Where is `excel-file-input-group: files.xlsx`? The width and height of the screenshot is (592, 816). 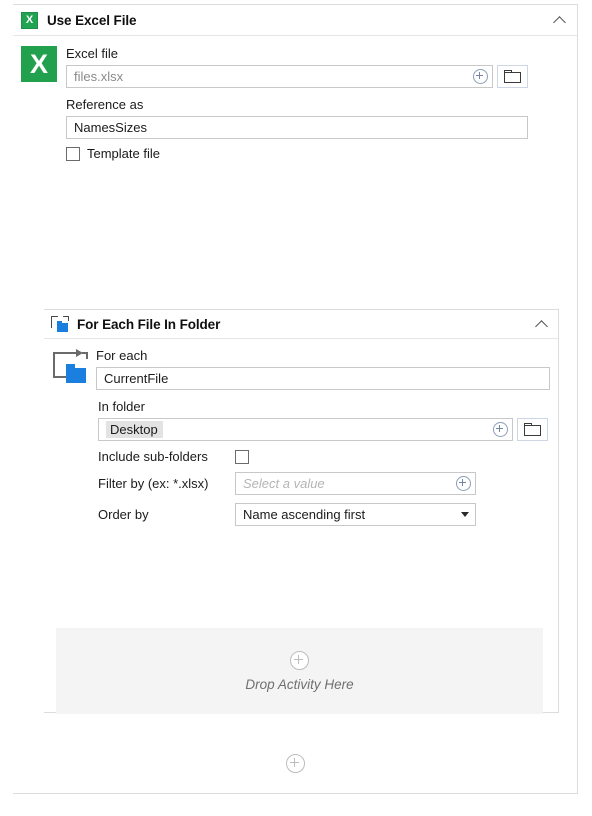
excel-file-input-group: files.xlsx is located at coordinates (297, 76).